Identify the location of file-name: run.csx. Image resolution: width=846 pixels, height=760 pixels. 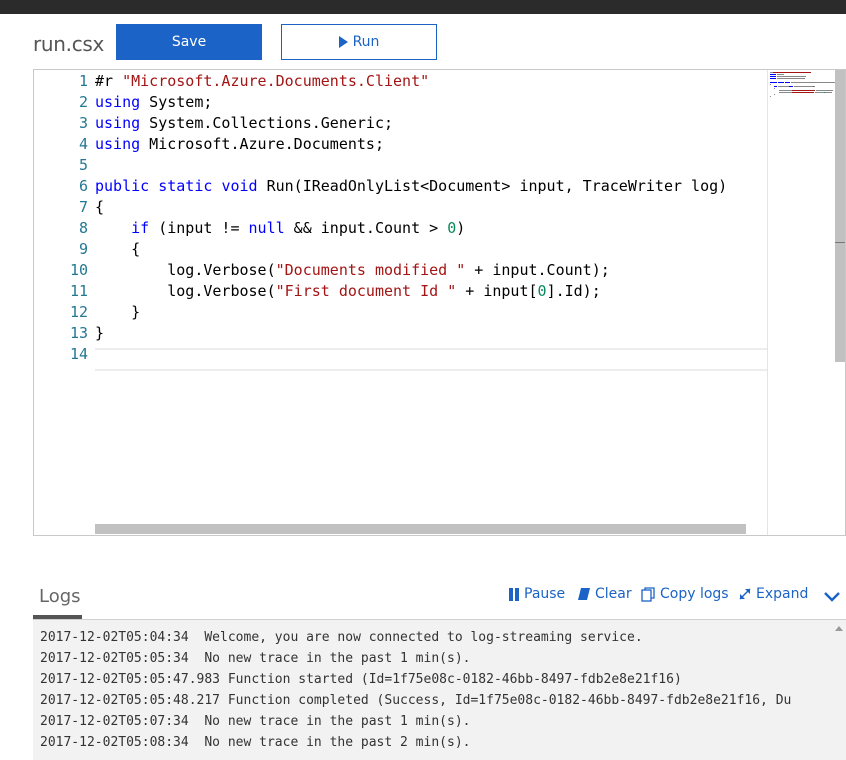
(69, 44).